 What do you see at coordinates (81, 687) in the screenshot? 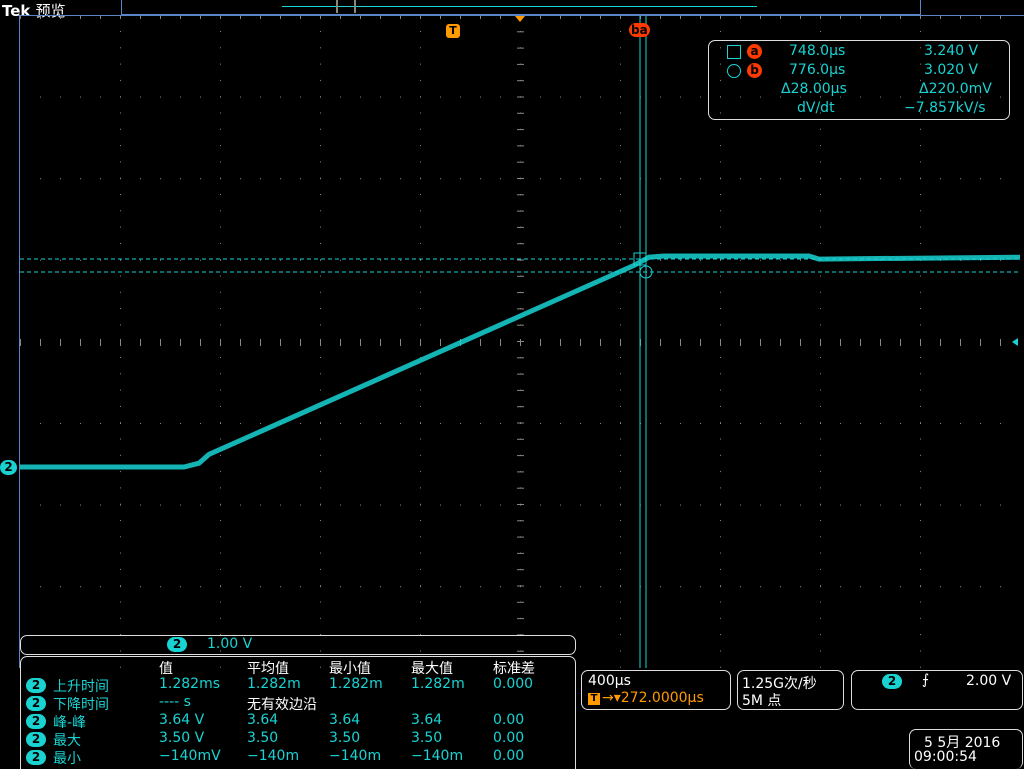
I see `measurement-name: 上升时间` at bounding box center [81, 687].